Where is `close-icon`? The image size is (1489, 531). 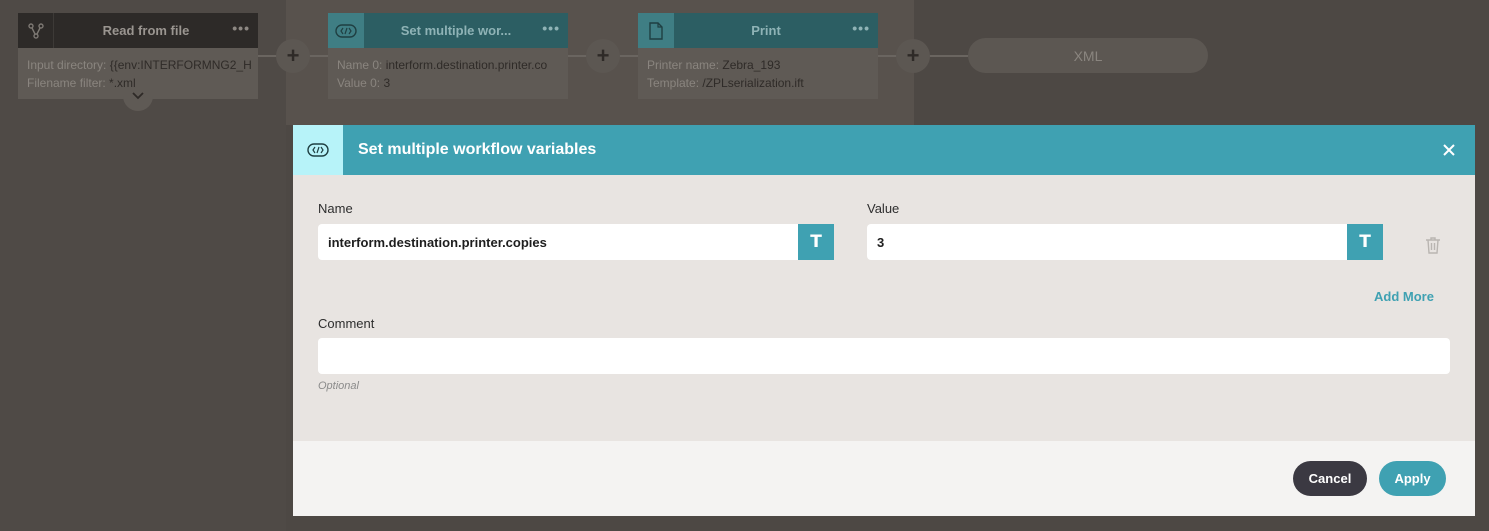
close-icon is located at coordinates (1449, 150).